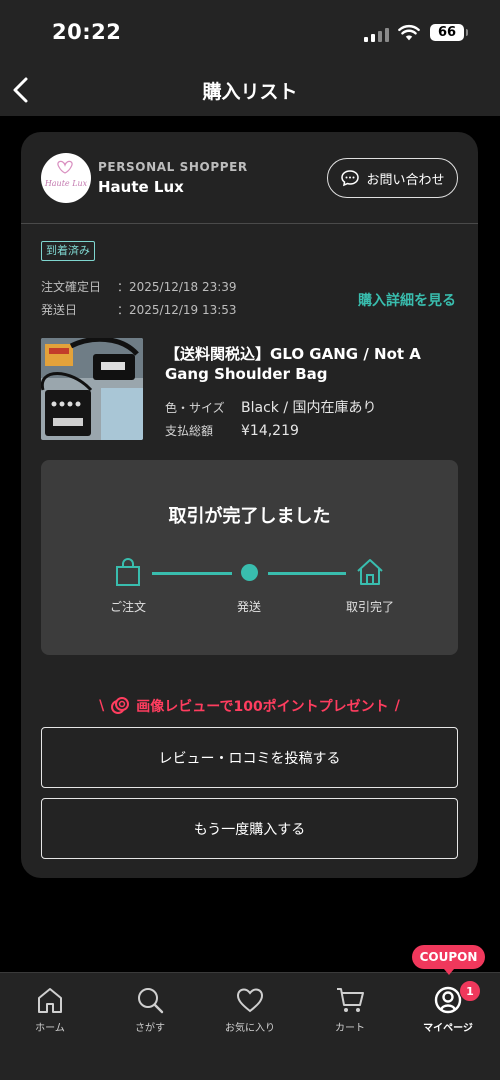  Describe the element at coordinates (250, 32) in the screenshot. I see `status-bar: 20:22 66` at that location.